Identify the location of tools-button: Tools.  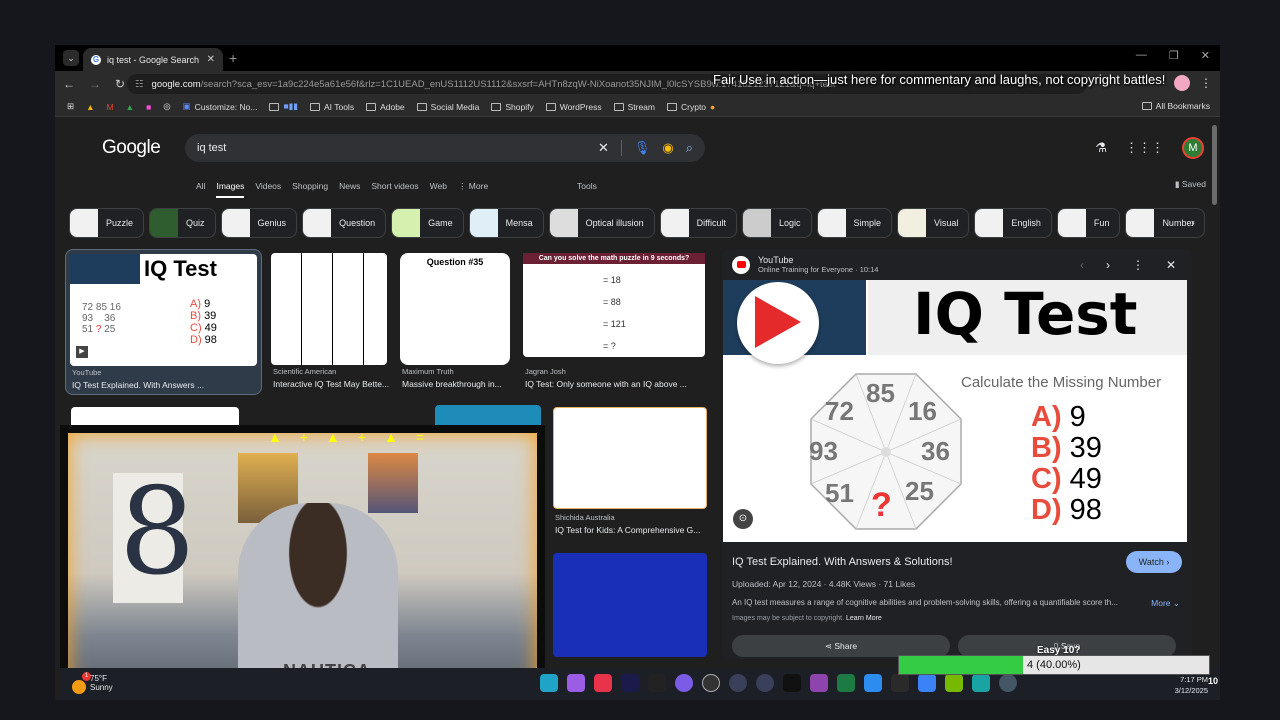
(587, 186).